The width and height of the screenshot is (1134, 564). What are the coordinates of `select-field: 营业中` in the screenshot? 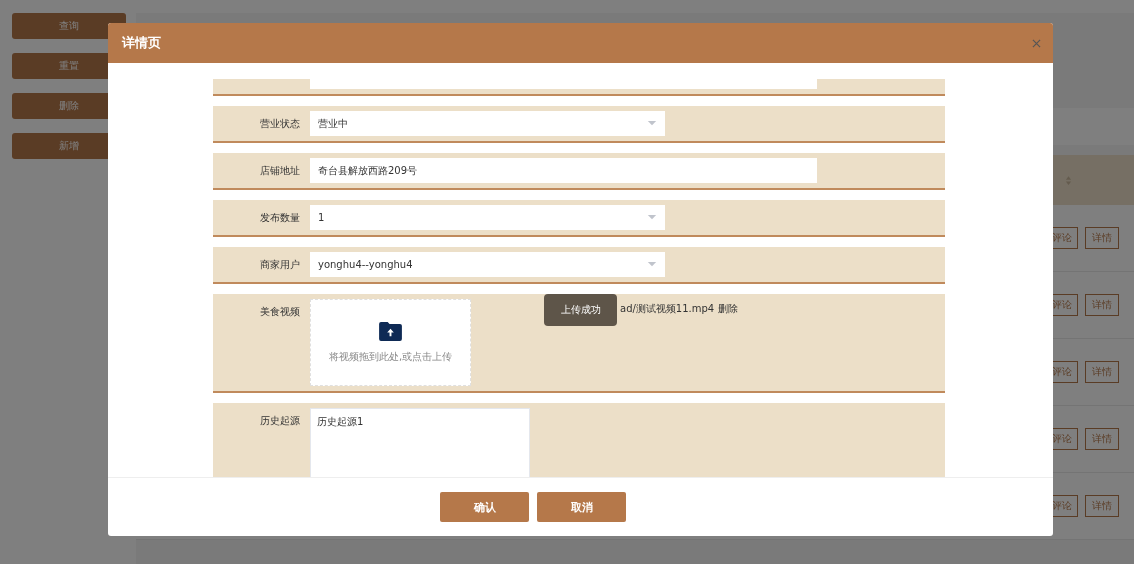 It's located at (487, 123).